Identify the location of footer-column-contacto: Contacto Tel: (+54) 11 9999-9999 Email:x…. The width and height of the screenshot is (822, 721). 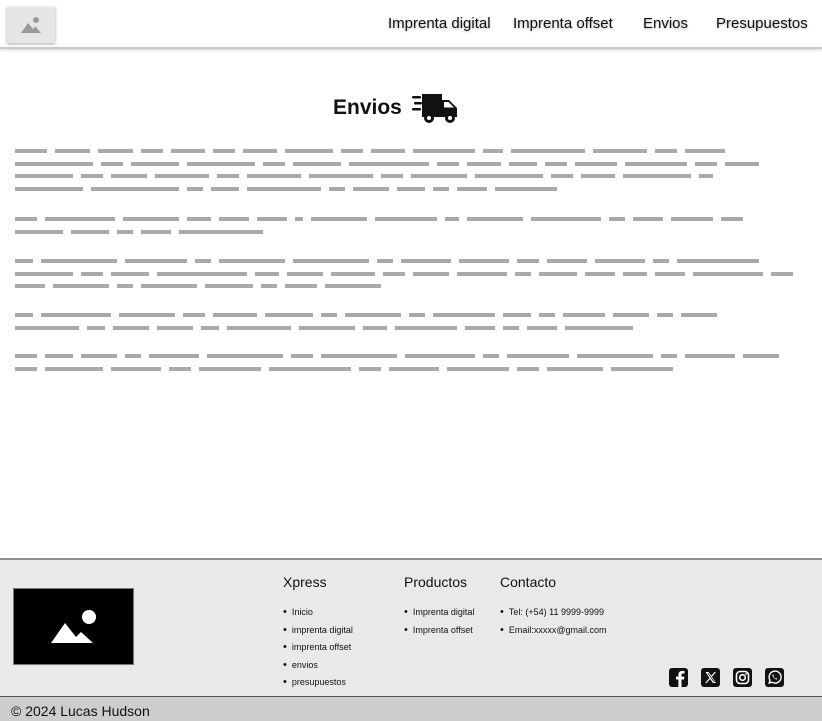
(553, 606).